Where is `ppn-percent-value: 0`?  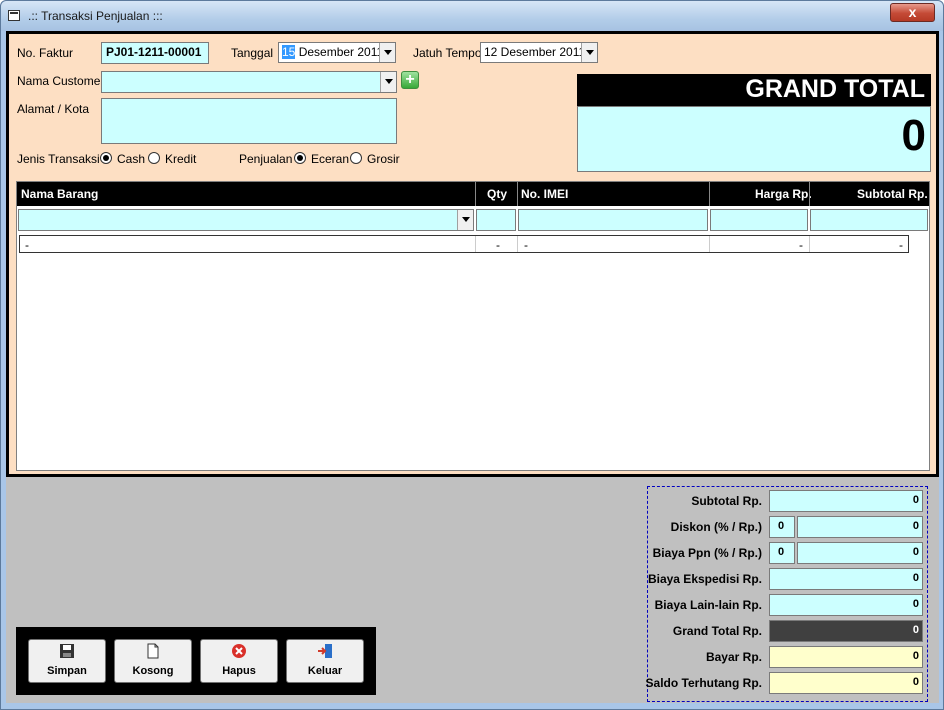 ppn-percent-value: 0 is located at coordinates (781, 552).